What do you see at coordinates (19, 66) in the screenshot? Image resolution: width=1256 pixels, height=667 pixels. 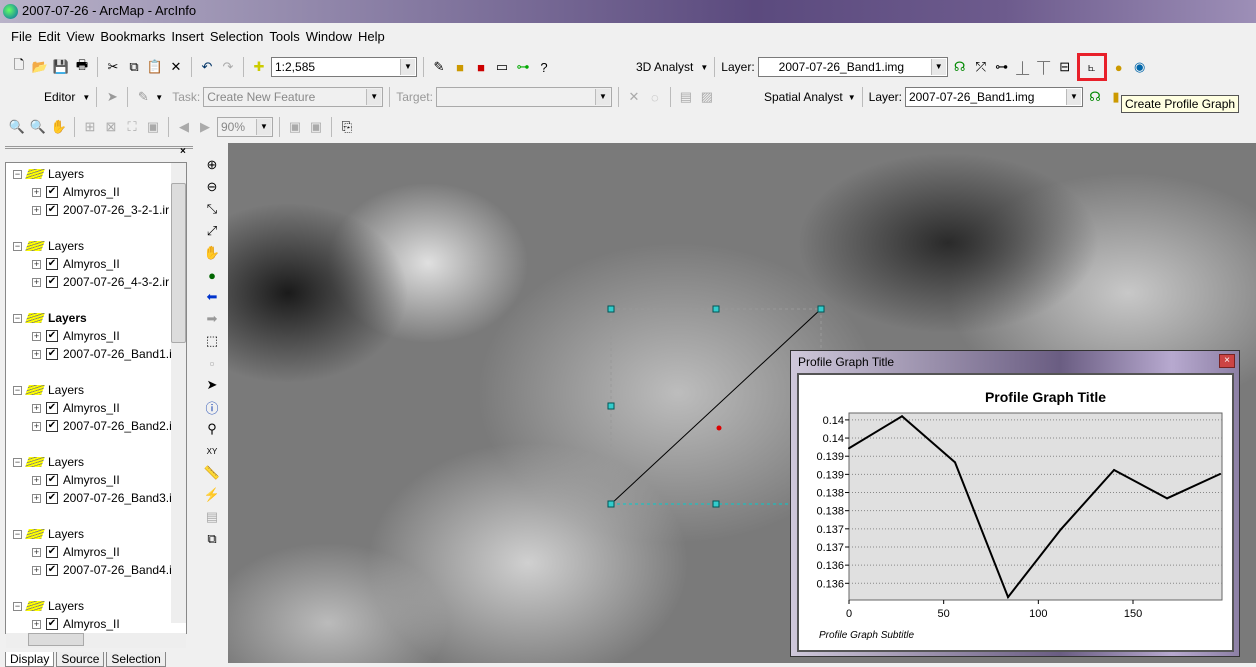 I see `new-icon: 🗋` at bounding box center [19, 66].